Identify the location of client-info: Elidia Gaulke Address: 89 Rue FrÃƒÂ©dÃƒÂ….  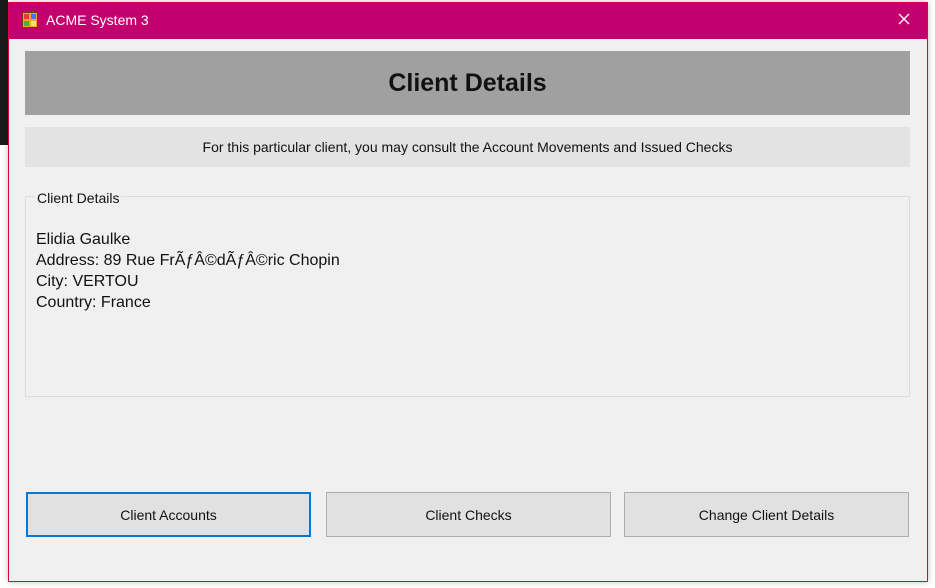
(188, 271).